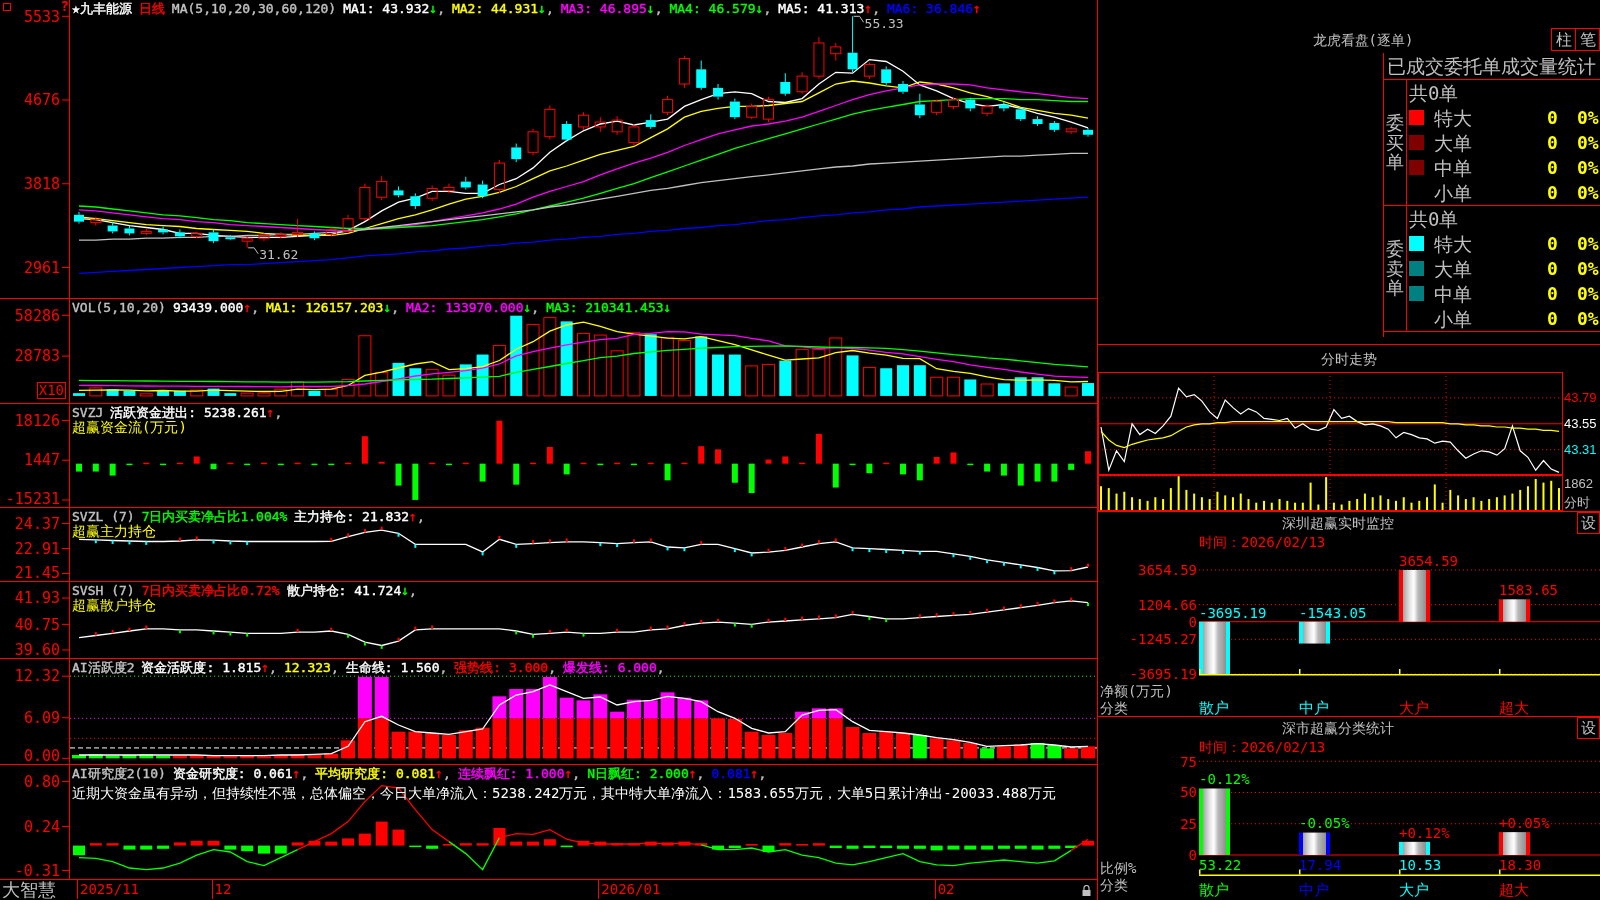  Describe the element at coordinates (1118, 867) in the screenshot. I see `axis-title: 比例%` at that location.